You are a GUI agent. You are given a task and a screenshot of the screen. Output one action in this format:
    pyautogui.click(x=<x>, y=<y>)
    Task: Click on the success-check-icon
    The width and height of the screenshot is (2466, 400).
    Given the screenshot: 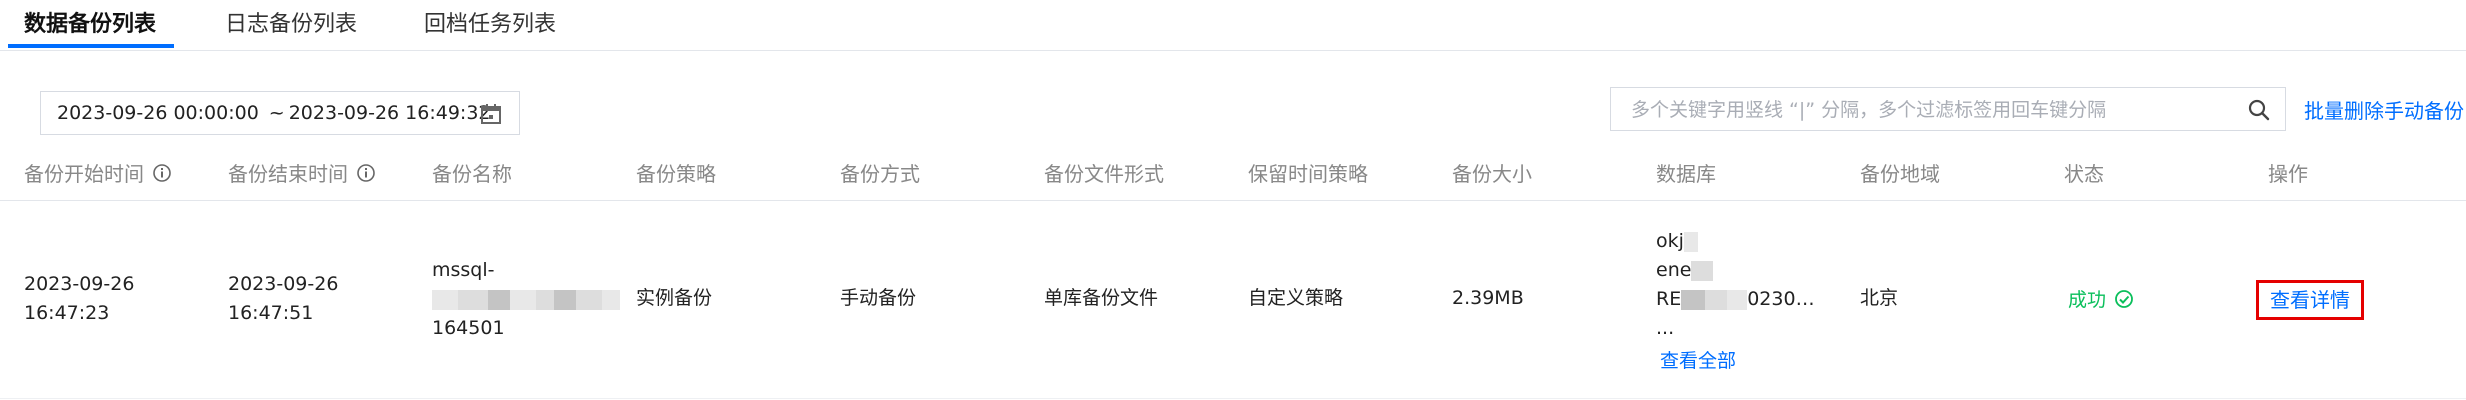 What is the action you would take?
    pyautogui.click(x=2124, y=298)
    